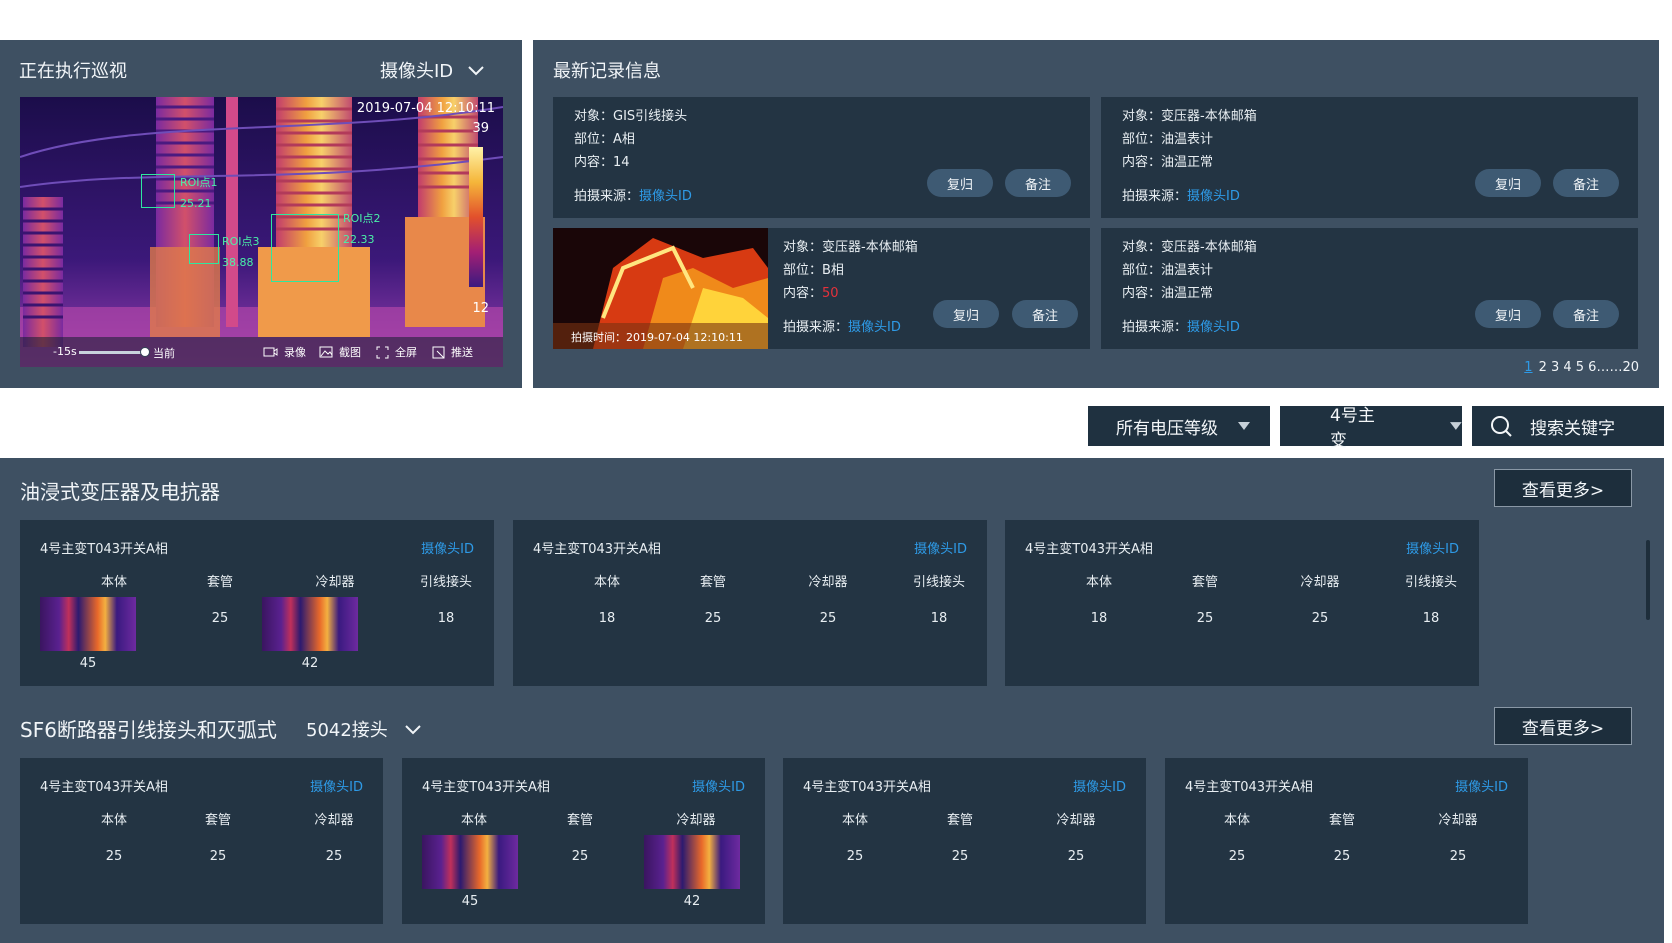  Describe the element at coordinates (692, 901) in the screenshot. I see `thumb-value: 42` at that location.